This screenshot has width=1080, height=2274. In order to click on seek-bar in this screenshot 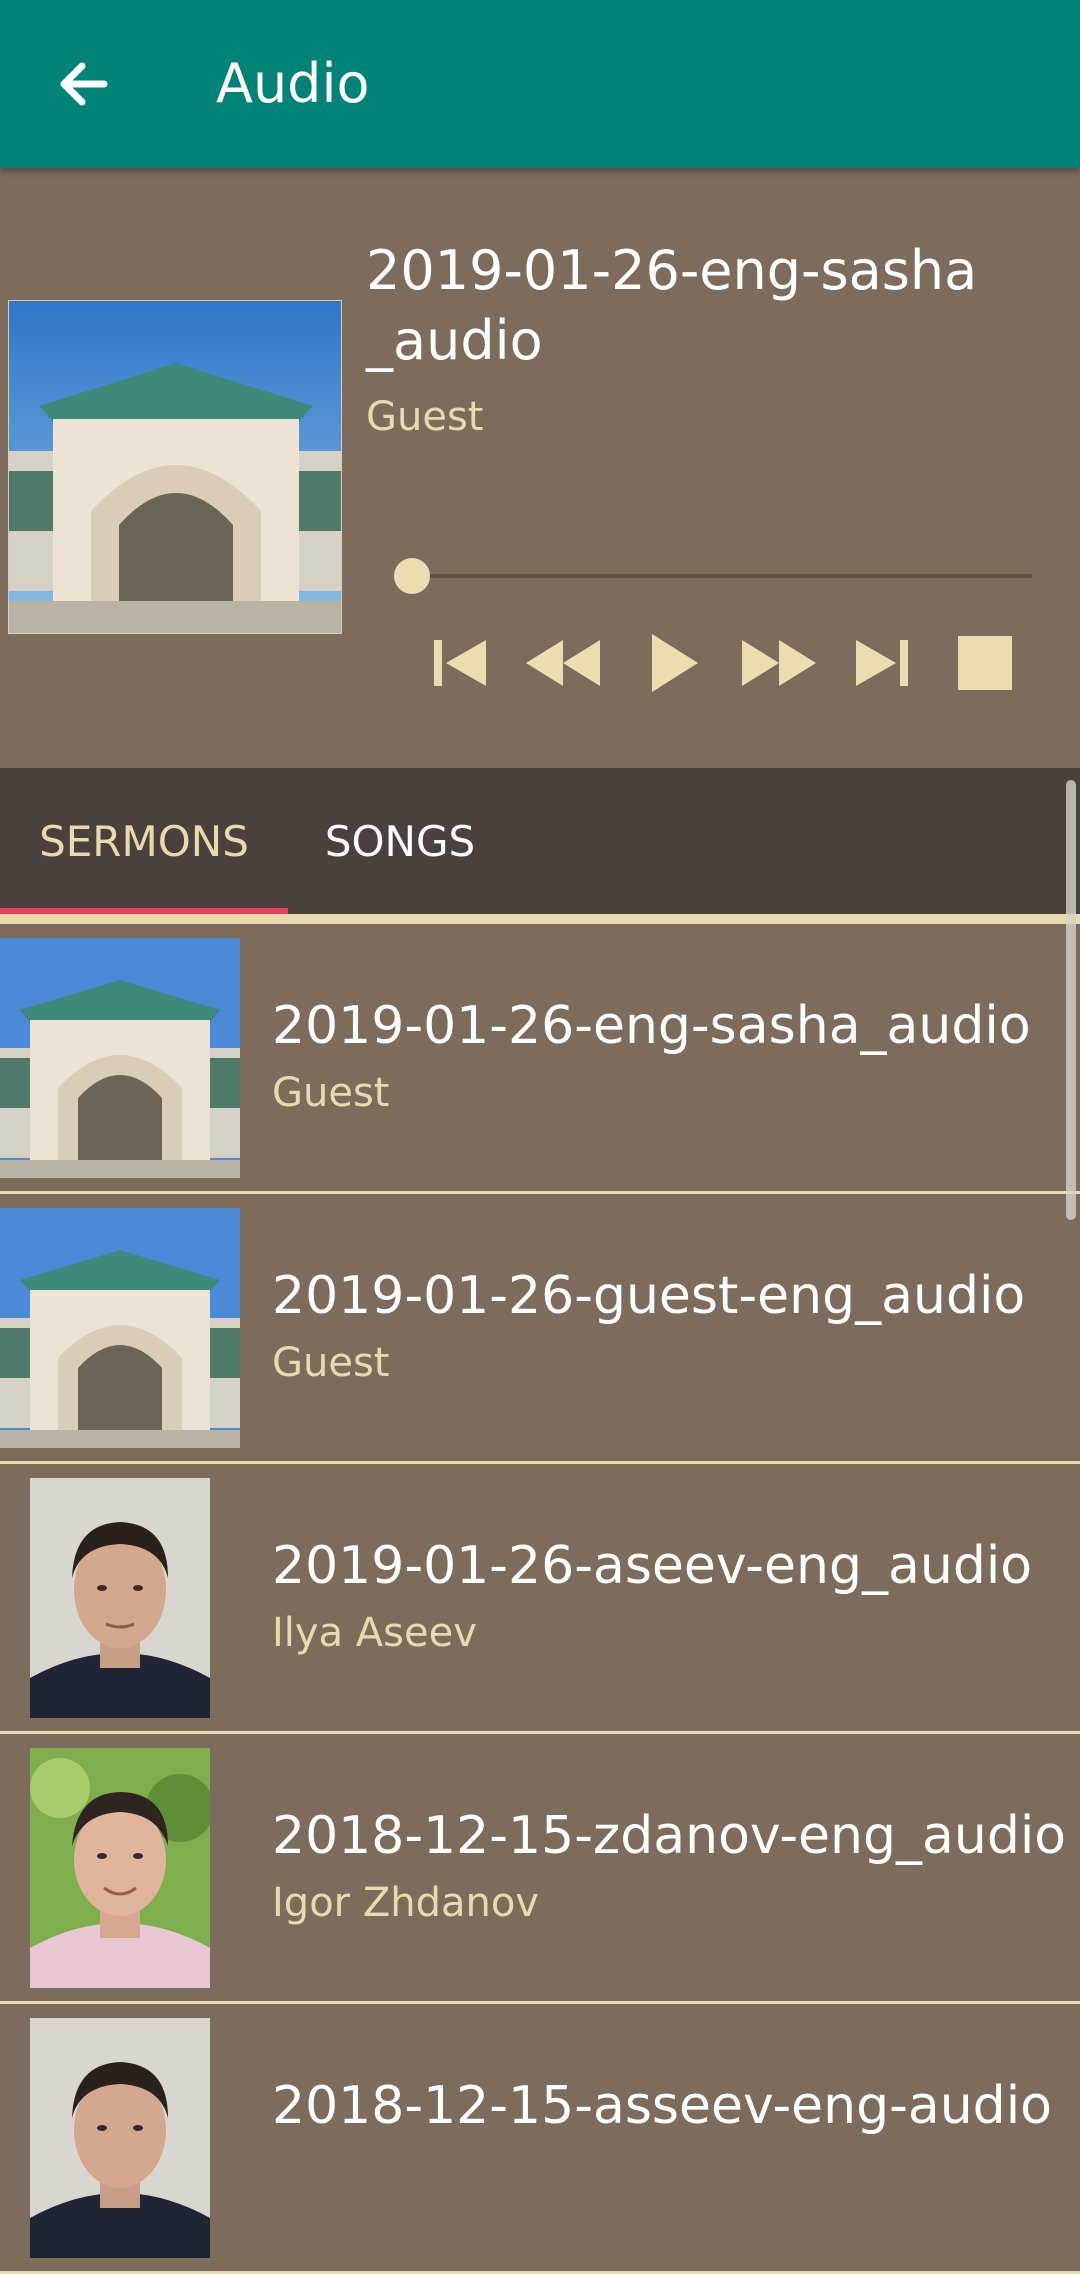, I will do `click(722, 576)`.